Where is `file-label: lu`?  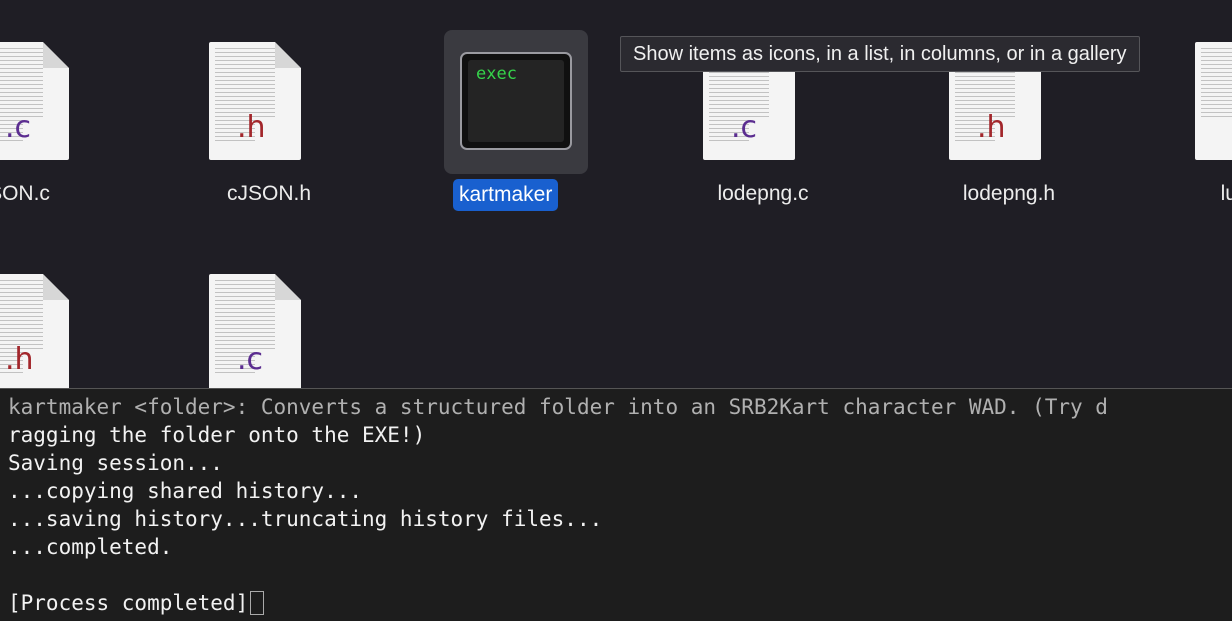 file-label: lu is located at coordinates (1226, 193).